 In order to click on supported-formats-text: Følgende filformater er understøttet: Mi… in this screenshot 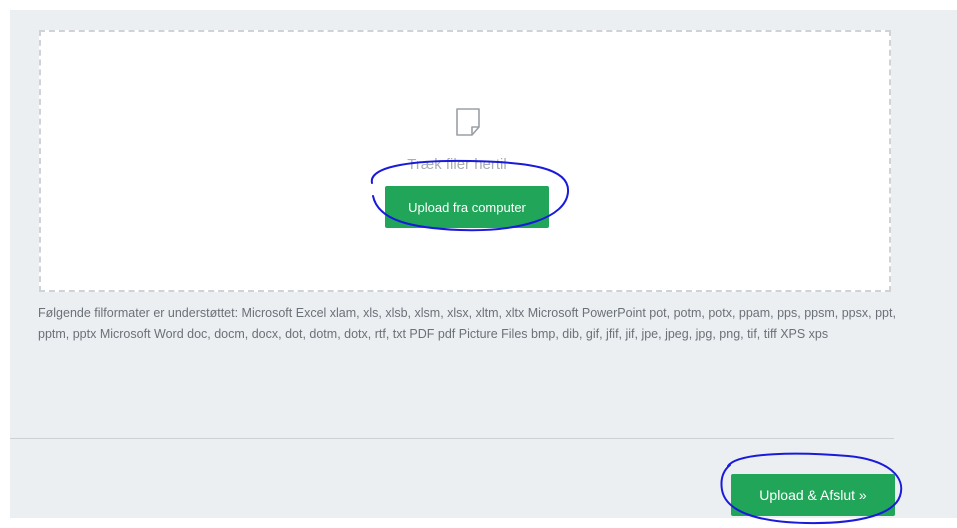, I will do `click(467, 323)`.